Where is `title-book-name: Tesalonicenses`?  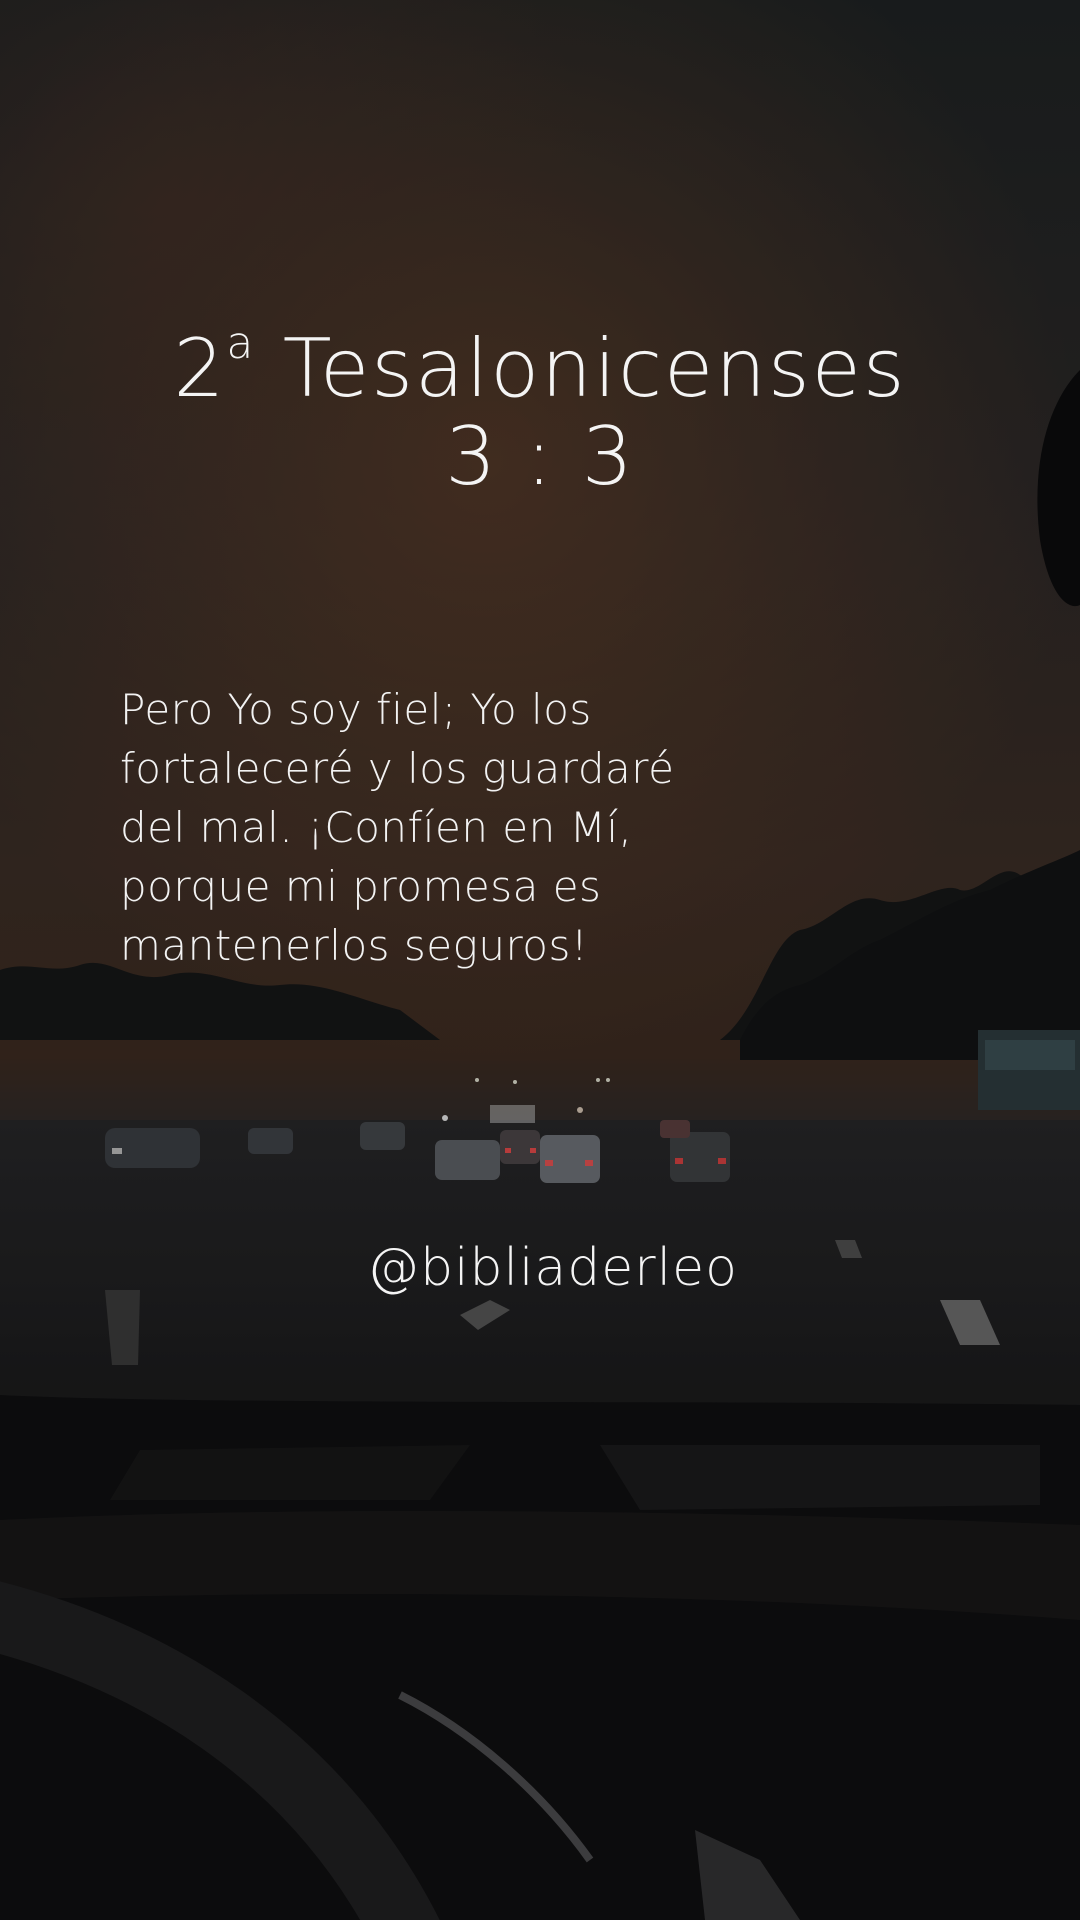 title-book-name: Tesalonicenses is located at coordinates (594, 368).